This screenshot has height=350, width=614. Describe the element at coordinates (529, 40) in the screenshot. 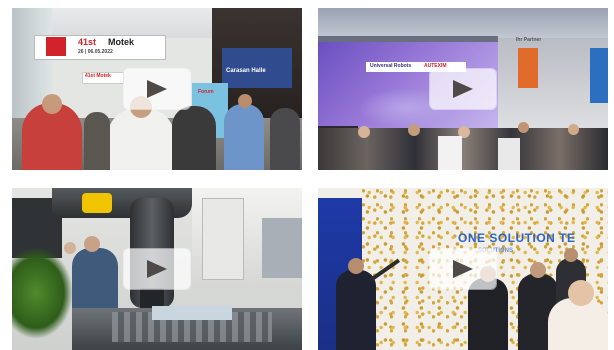

I see `hall-banner: Ihr Partner` at that location.